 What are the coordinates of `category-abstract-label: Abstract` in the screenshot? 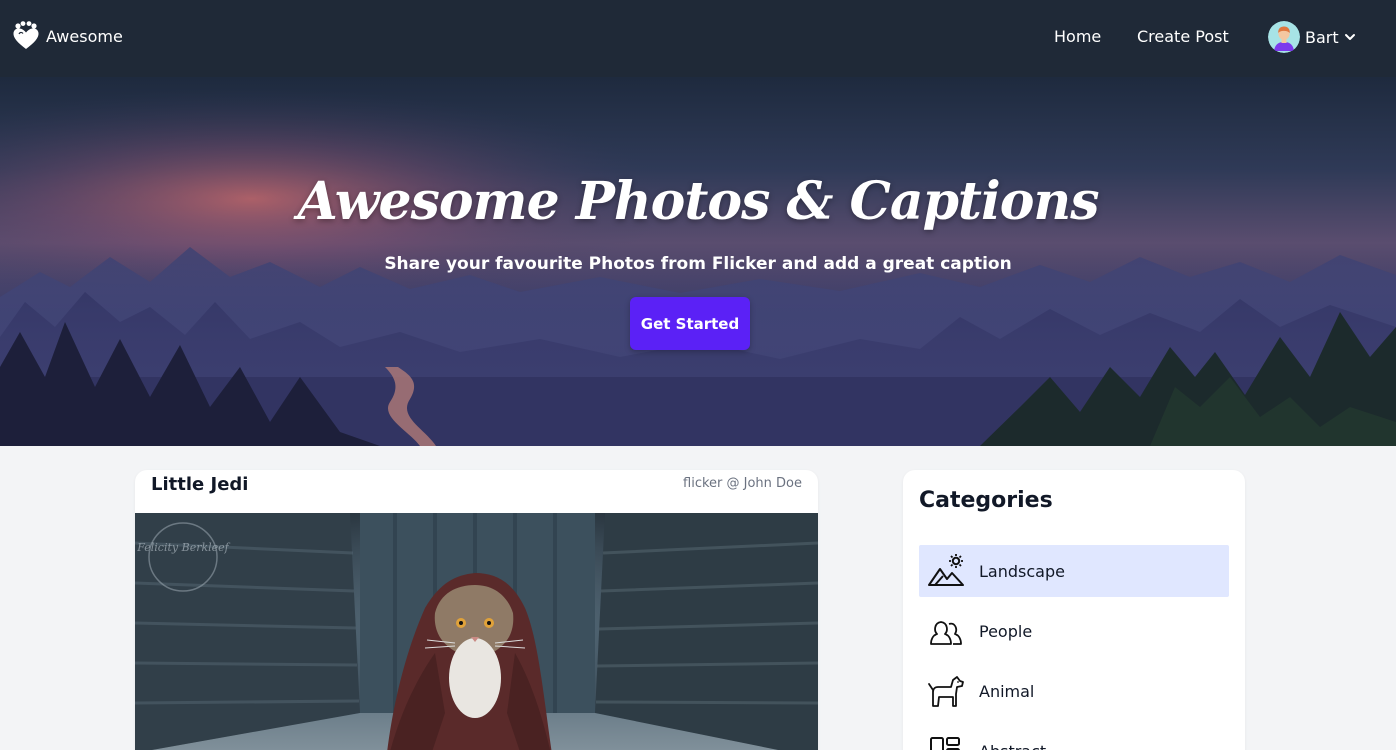 It's located at (1012, 746).